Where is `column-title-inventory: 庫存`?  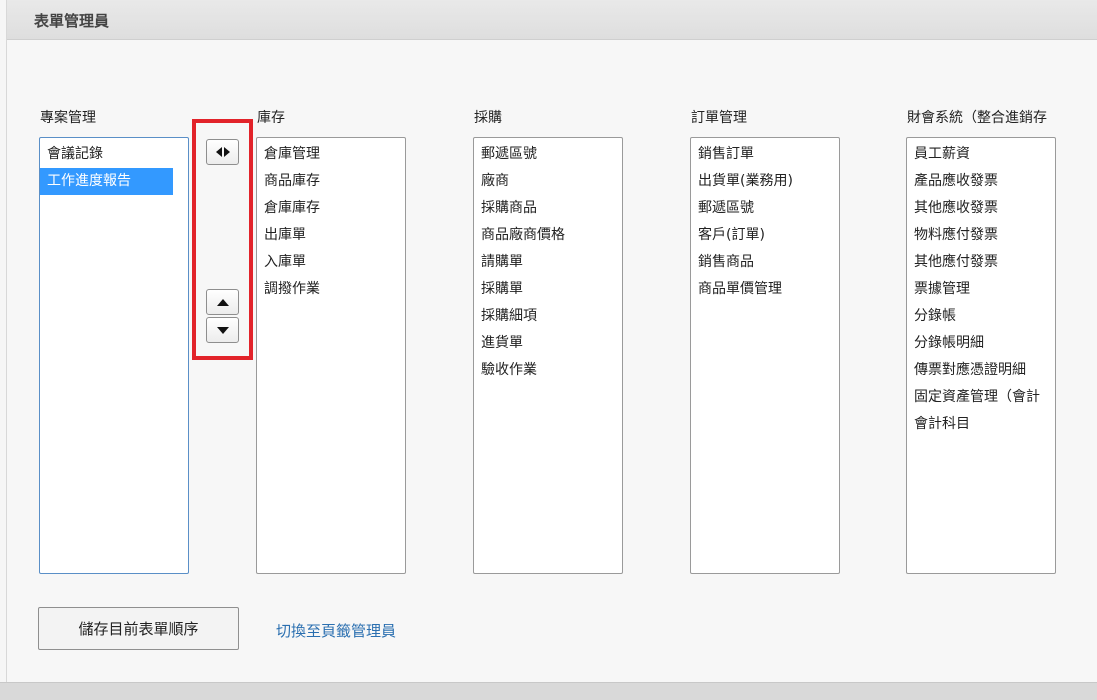 column-title-inventory: 庫存 is located at coordinates (271, 118).